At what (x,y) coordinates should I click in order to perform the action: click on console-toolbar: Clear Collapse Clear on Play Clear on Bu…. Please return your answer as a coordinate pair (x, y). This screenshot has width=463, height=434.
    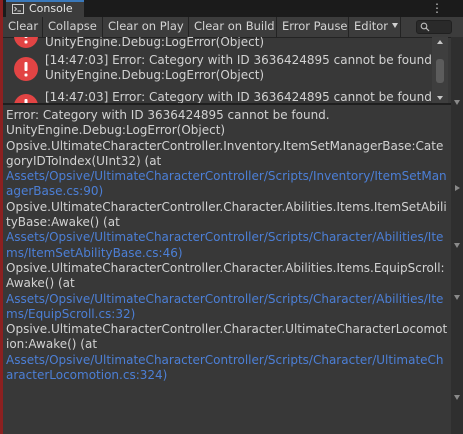
    Looking at the image, I should click on (233, 27).